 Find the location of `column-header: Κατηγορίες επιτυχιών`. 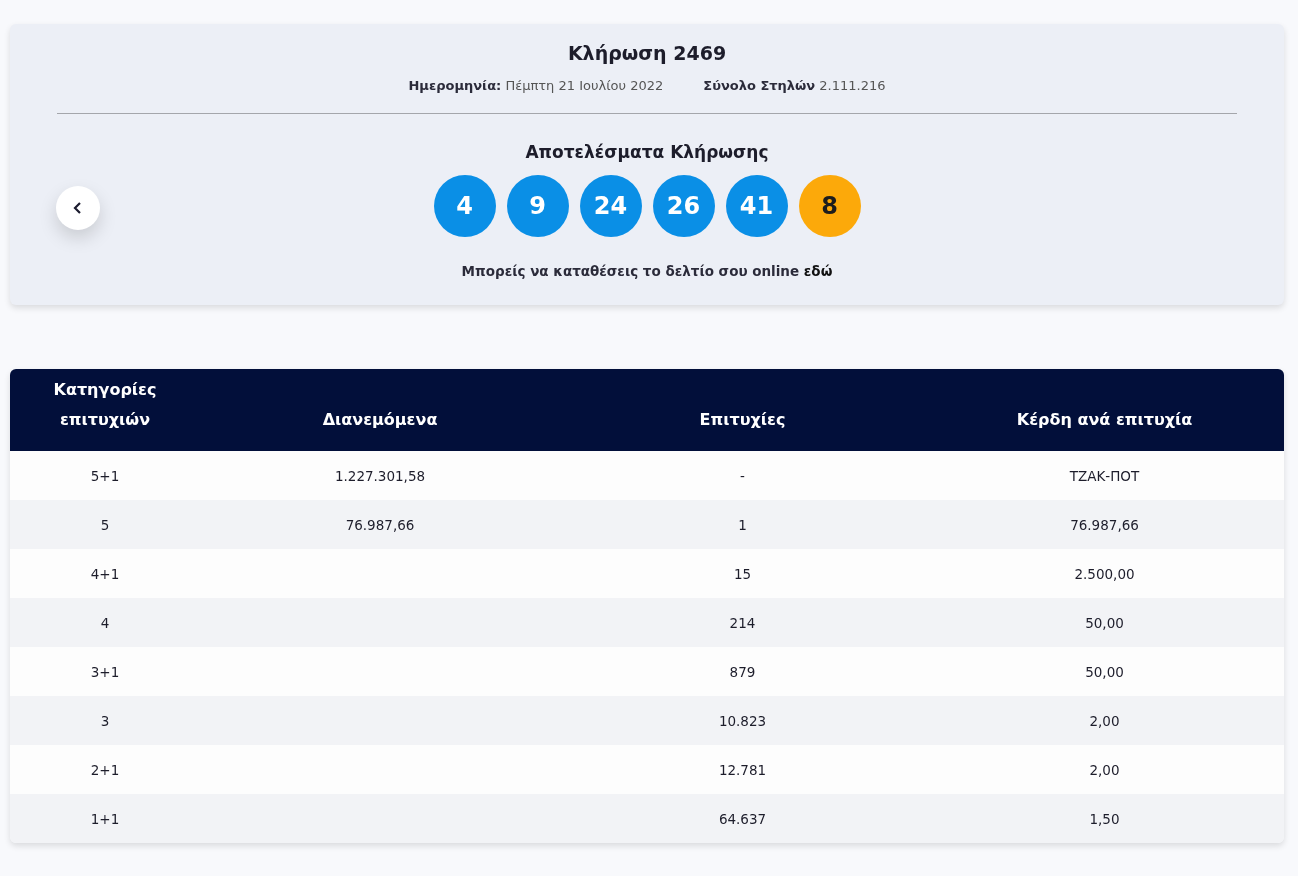

column-header: Κατηγορίες επιτυχιών is located at coordinates (105, 405).